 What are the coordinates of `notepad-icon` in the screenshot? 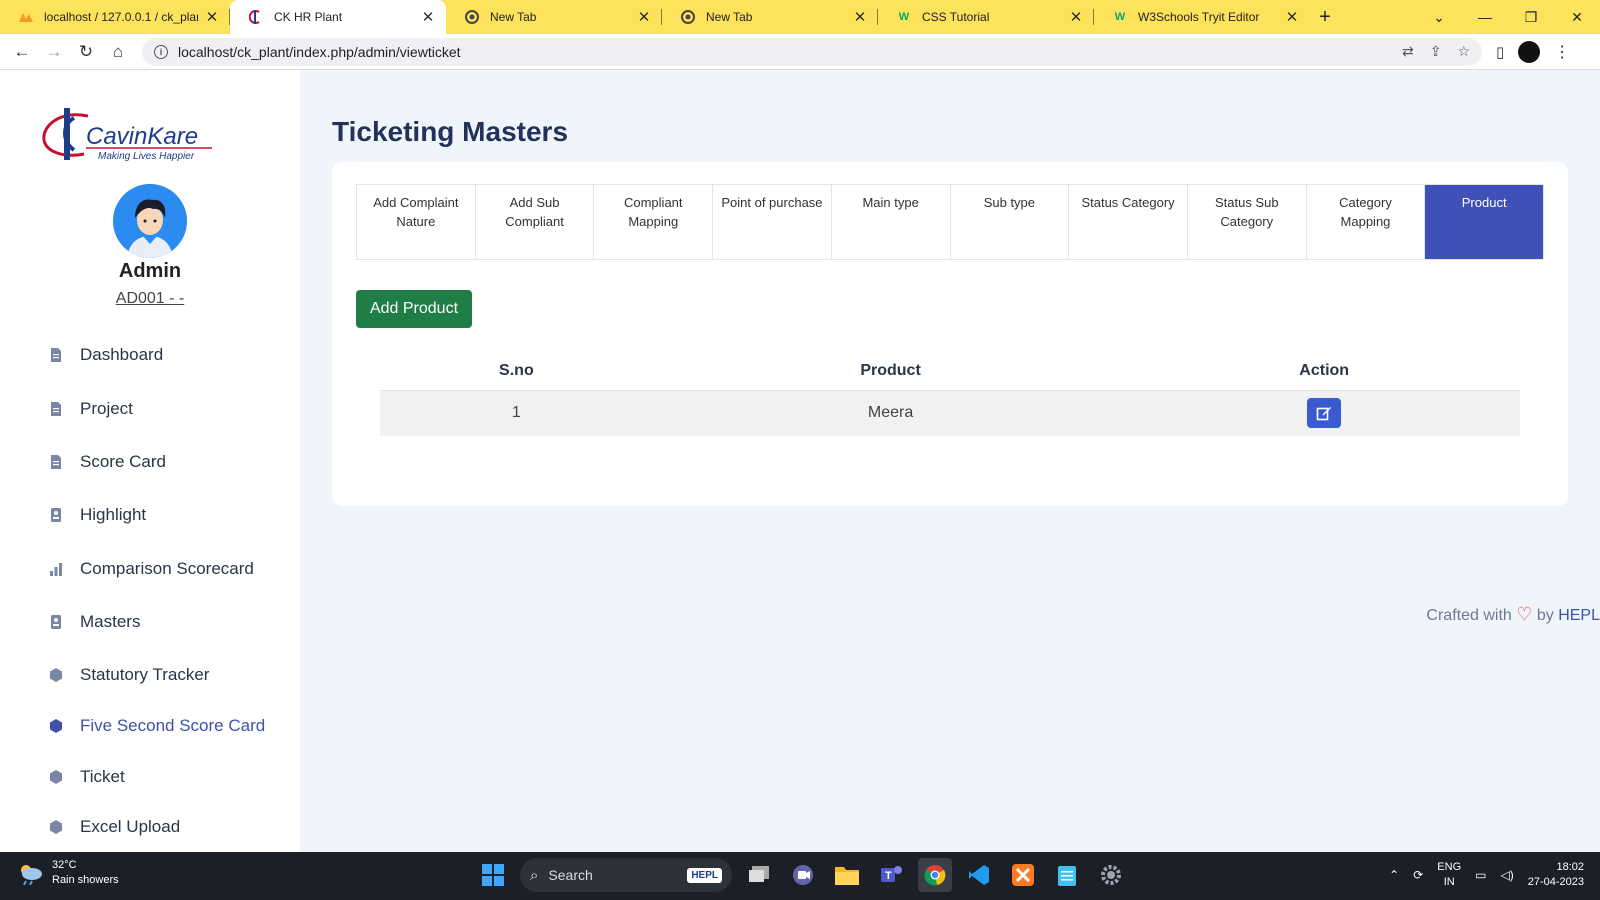 It's located at (1067, 875).